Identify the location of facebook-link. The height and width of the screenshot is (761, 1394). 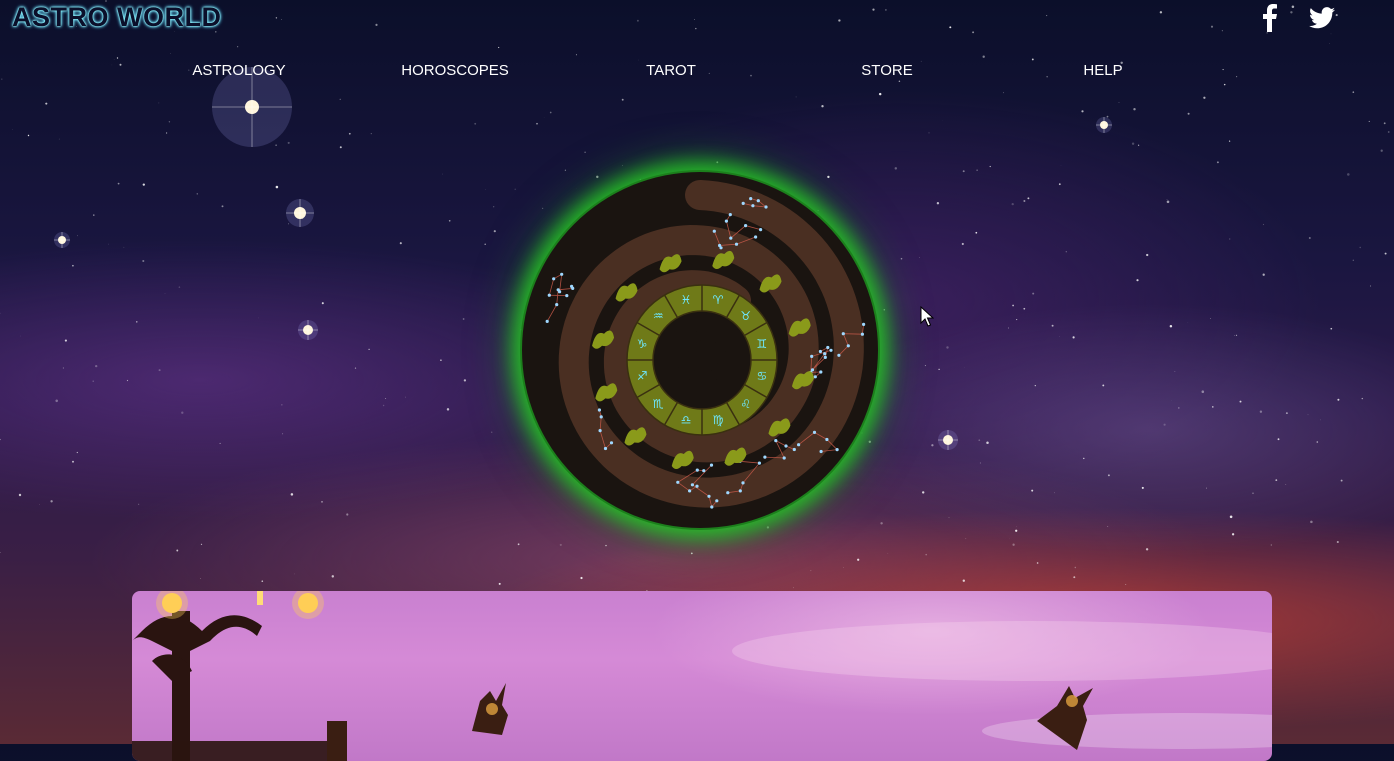
(1269, 18).